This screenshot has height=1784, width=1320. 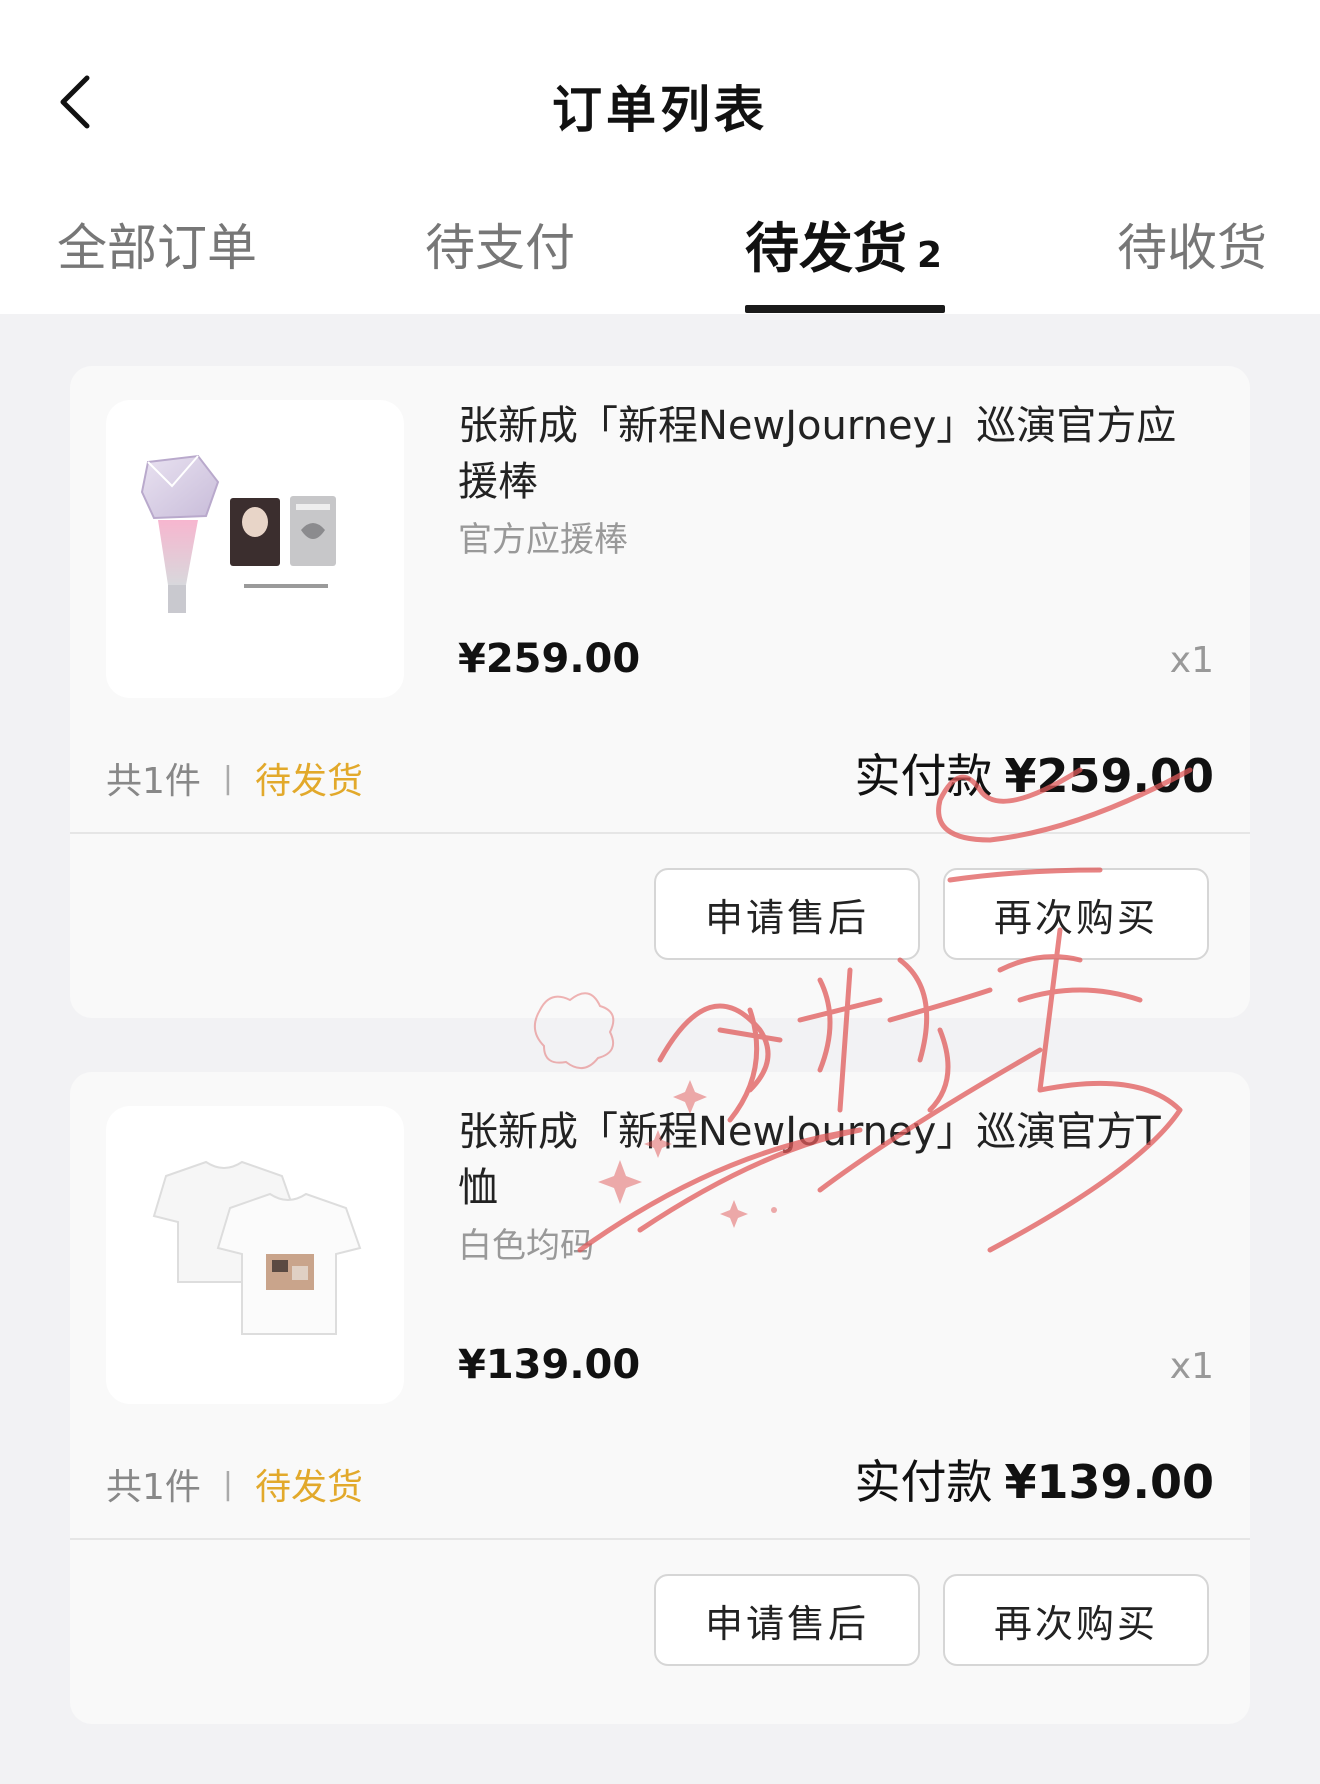 What do you see at coordinates (543, 540) in the screenshot?
I see `product-spec: 官方应援棒` at bounding box center [543, 540].